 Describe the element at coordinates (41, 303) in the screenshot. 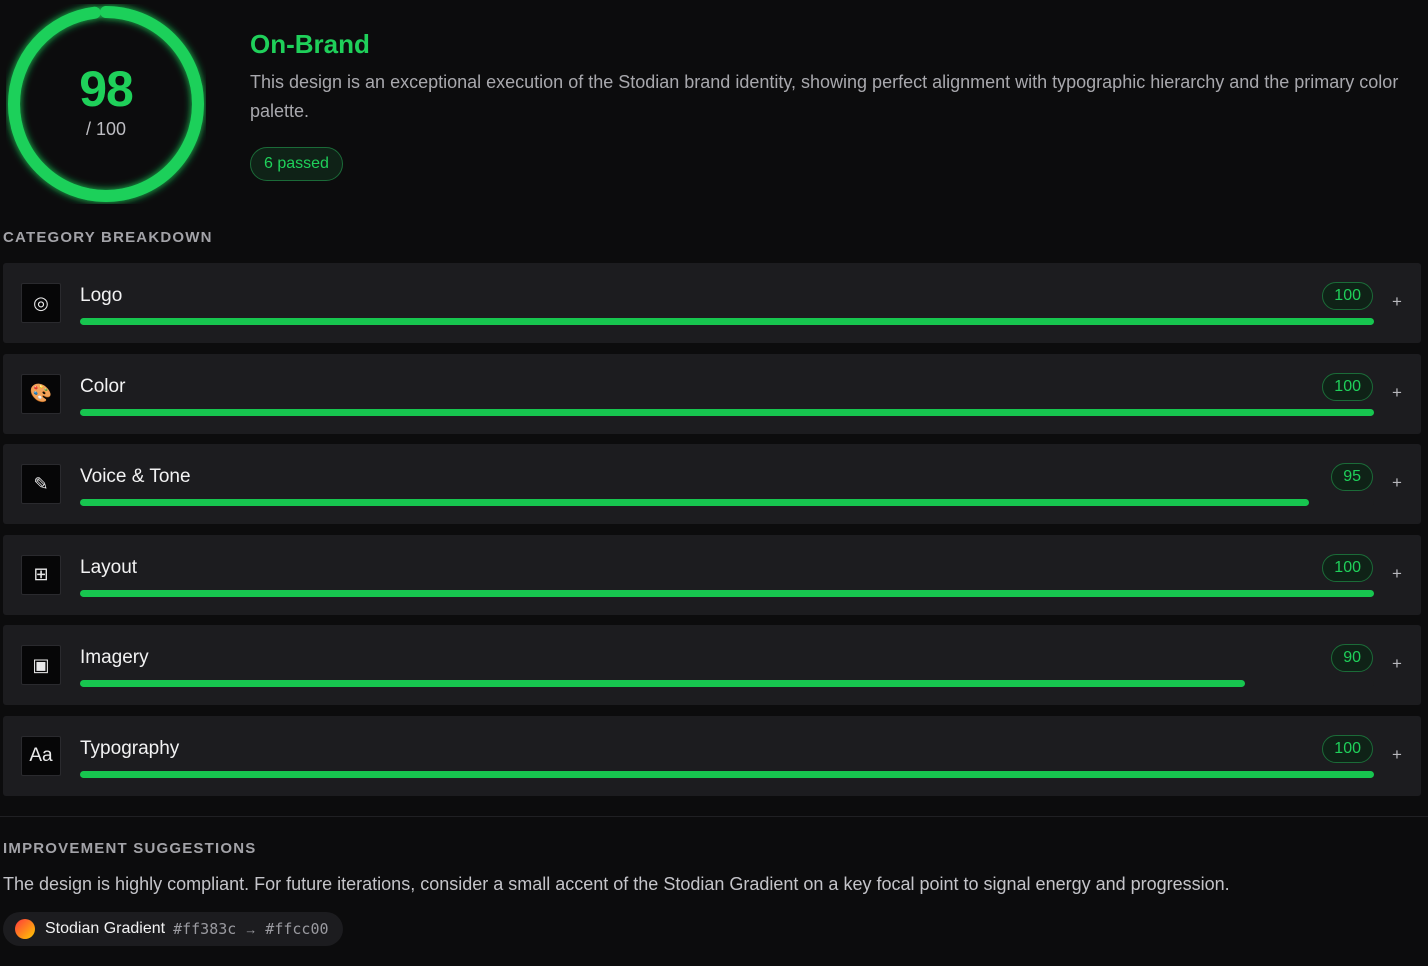

I see `target-icon: ◎` at that location.